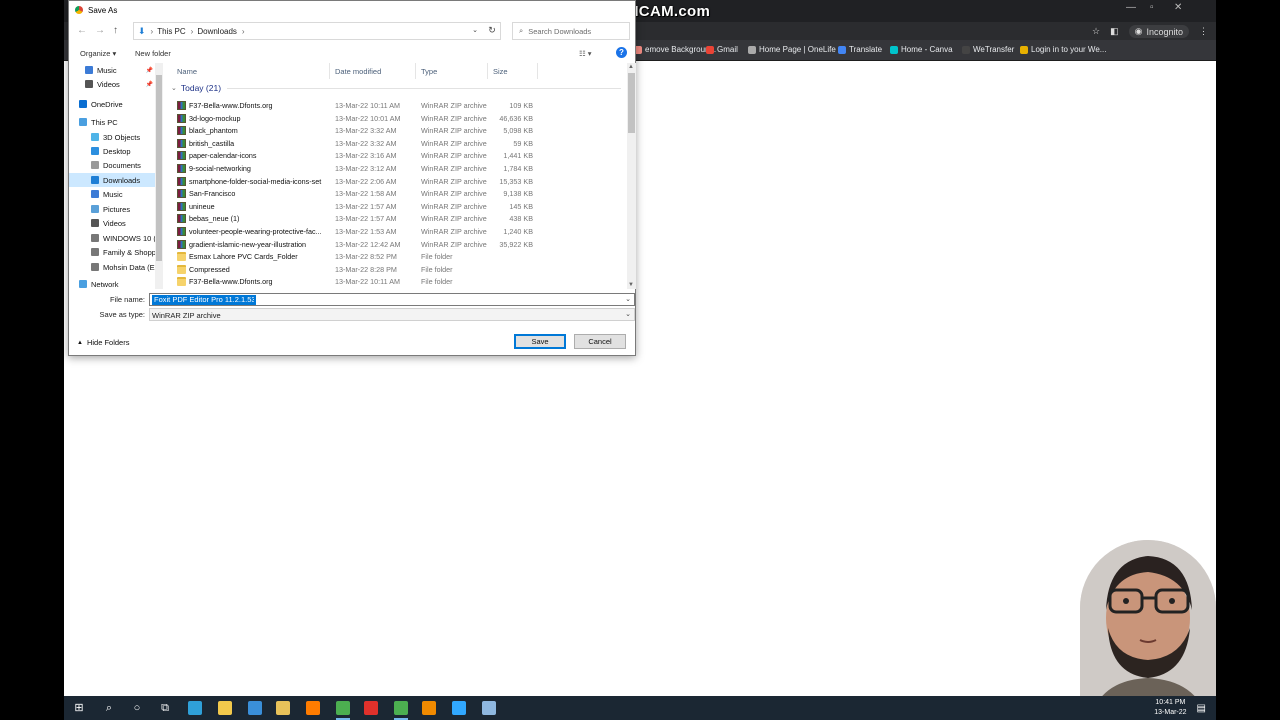 The height and width of the screenshot is (720, 1280). What do you see at coordinates (392, 299) in the screenshot?
I see `filename-field: ⌄` at bounding box center [392, 299].